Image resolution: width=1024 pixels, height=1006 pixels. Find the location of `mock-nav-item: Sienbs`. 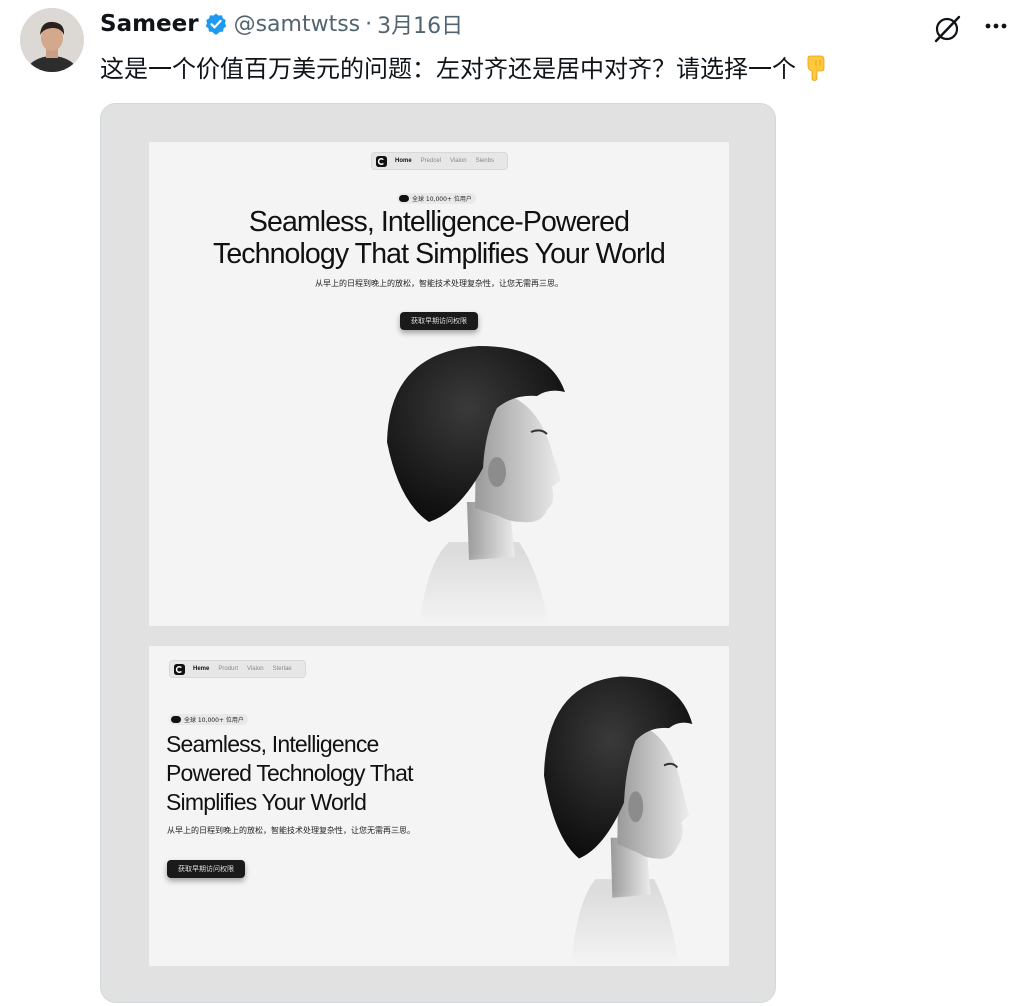

mock-nav-item: Sienbs is located at coordinates (484, 161).